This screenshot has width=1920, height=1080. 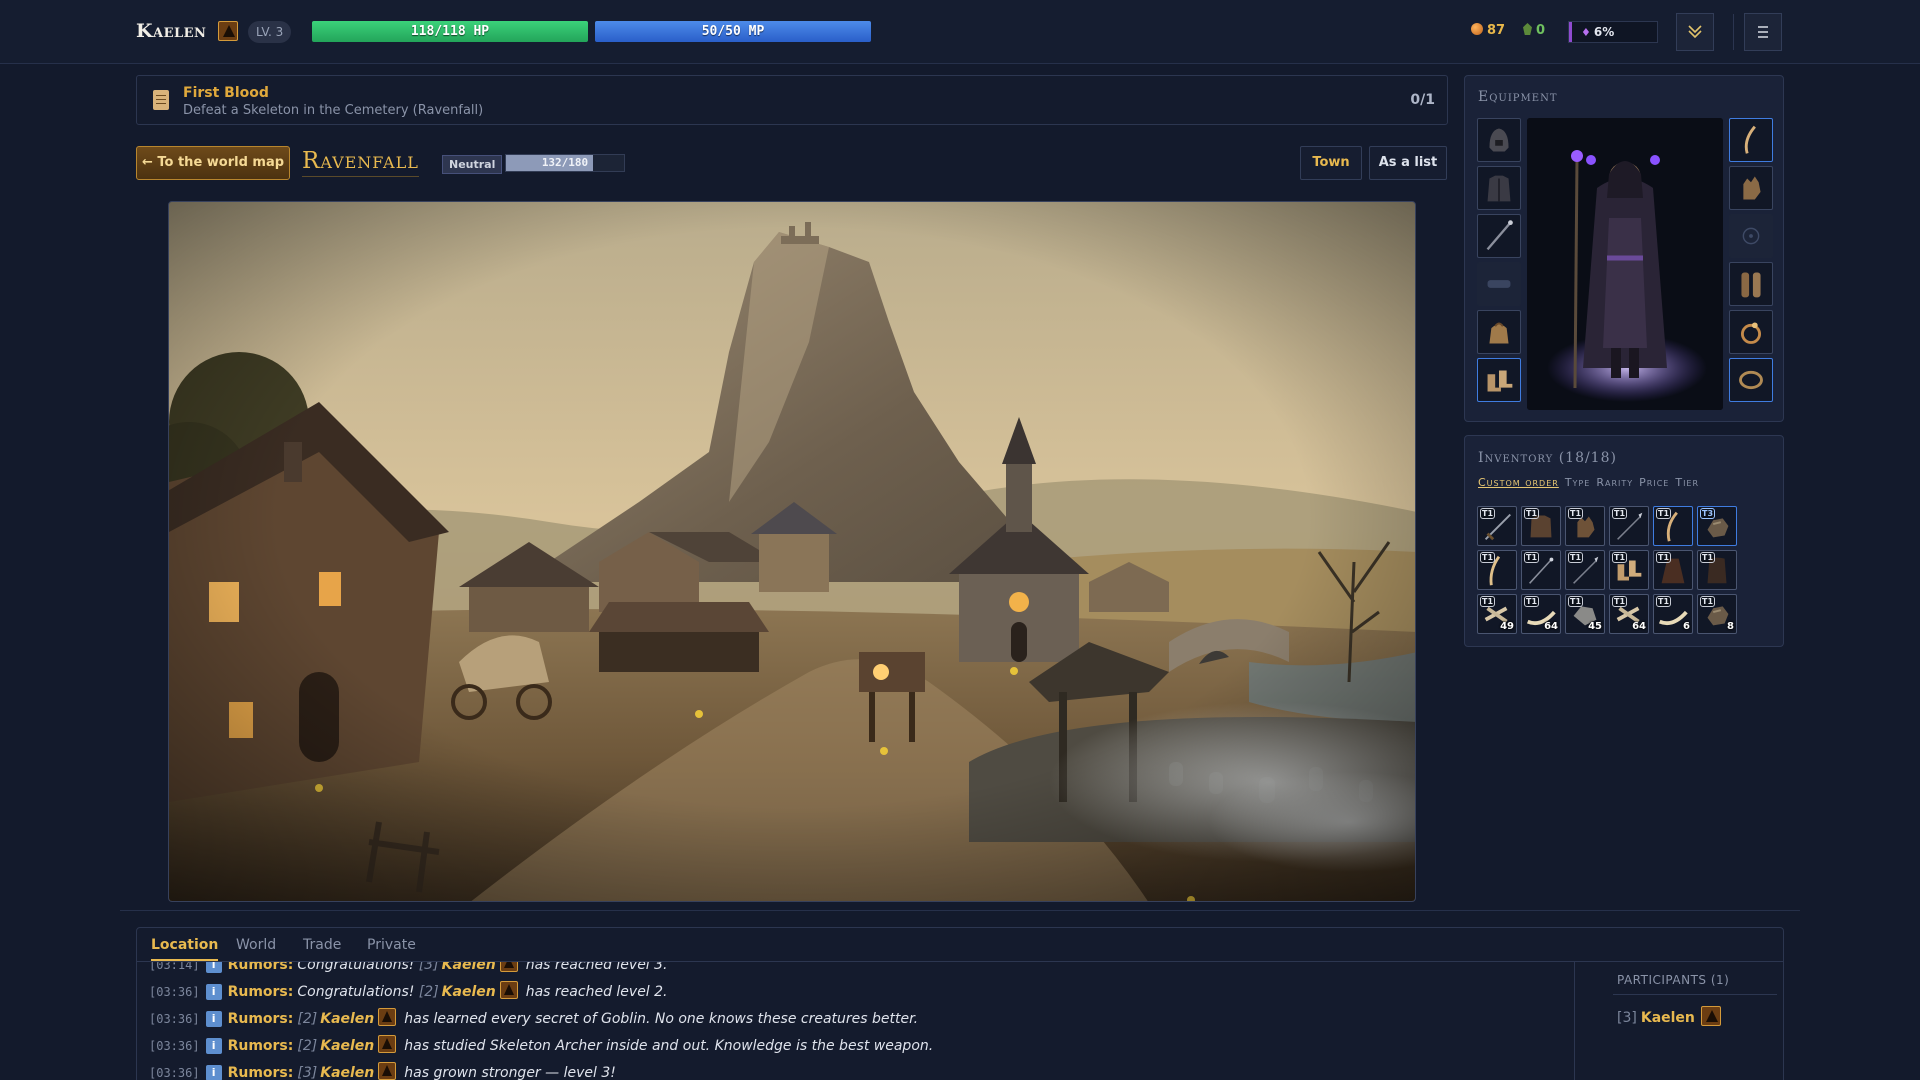 What do you see at coordinates (1695, 994) in the screenshot?
I see `participants-divider` at bounding box center [1695, 994].